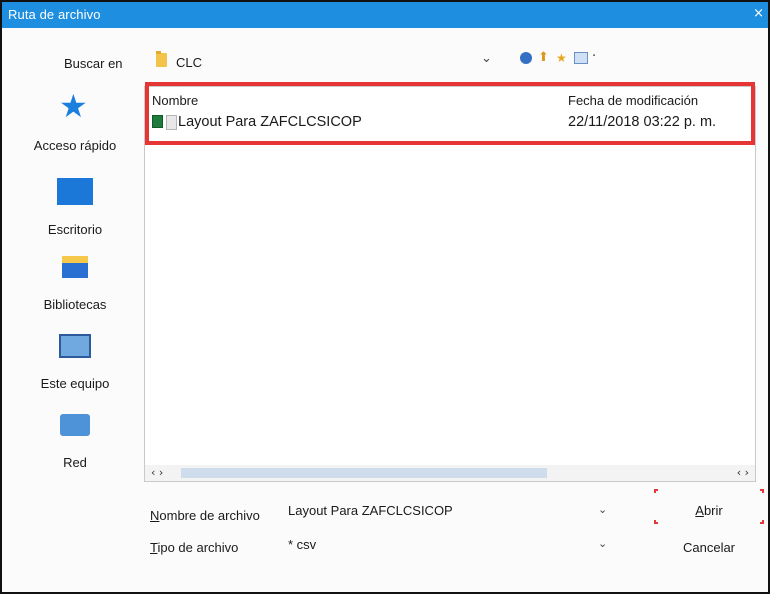 Image resolution: width=770 pixels, height=594 pixels. Describe the element at coordinates (602, 543) in the screenshot. I see `file-type-dropdown-icon: ⌄` at that location.